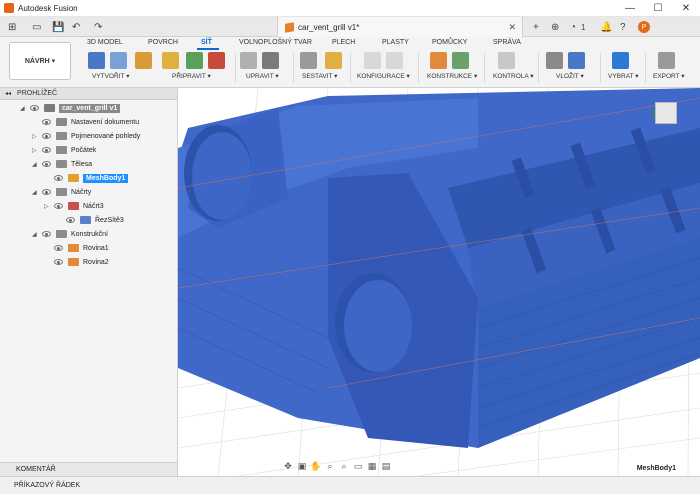 The height and width of the screenshot is (494, 700). Describe the element at coordinates (89, 469) in the screenshot. I see `comments-bar: KOMENTÁŘ` at that location.